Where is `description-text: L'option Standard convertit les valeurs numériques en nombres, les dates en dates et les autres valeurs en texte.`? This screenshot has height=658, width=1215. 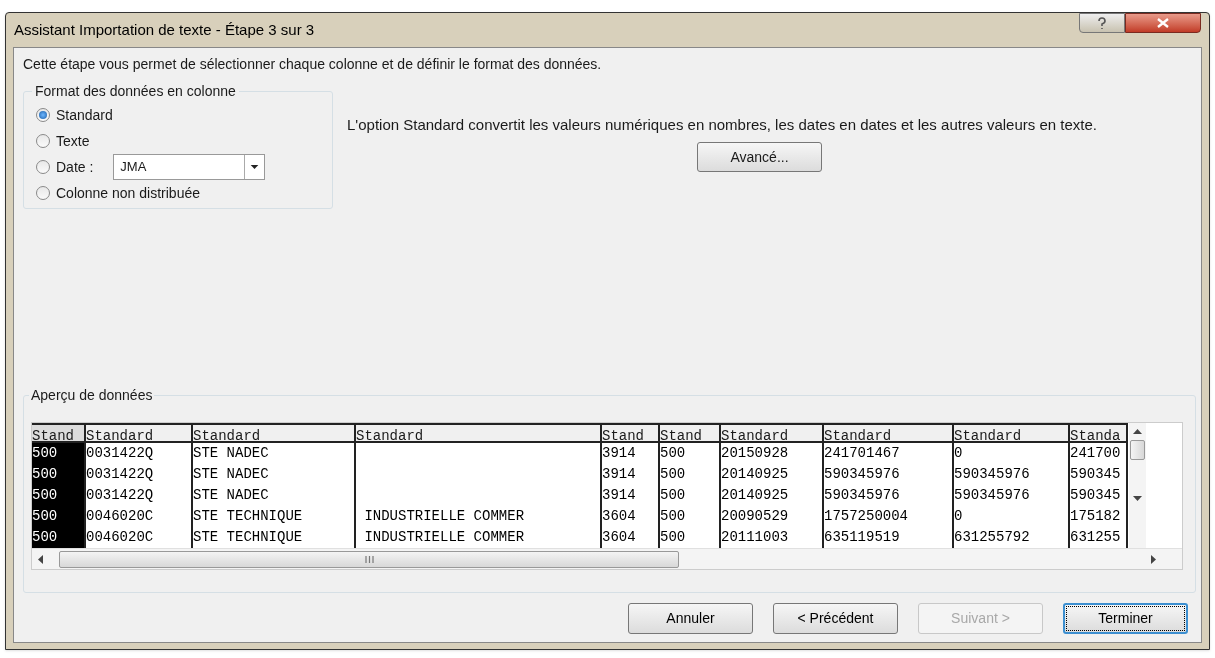
description-text: L'option Standard convertit les valeurs numériques en nombres, les dates en dates et les autres valeurs en texte. is located at coordinates (722, 124).